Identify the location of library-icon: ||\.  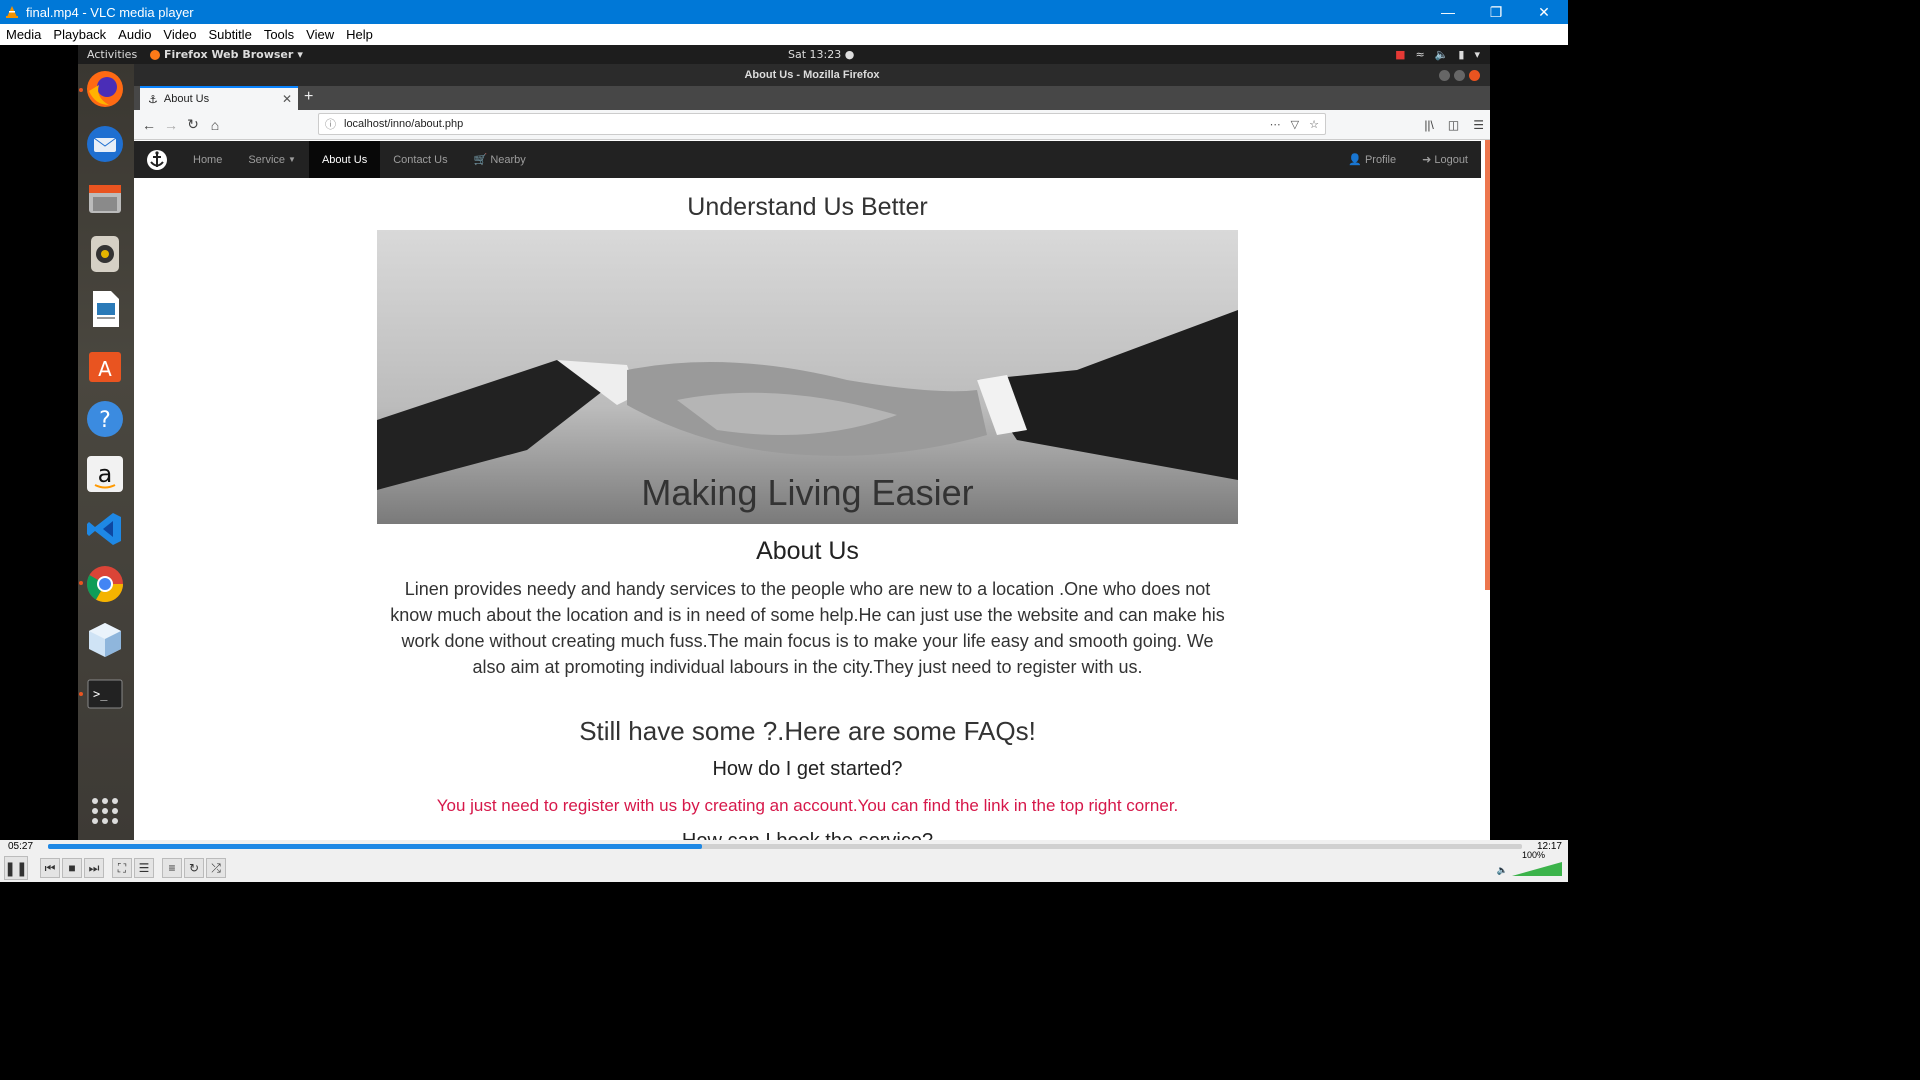
(1429, 125).